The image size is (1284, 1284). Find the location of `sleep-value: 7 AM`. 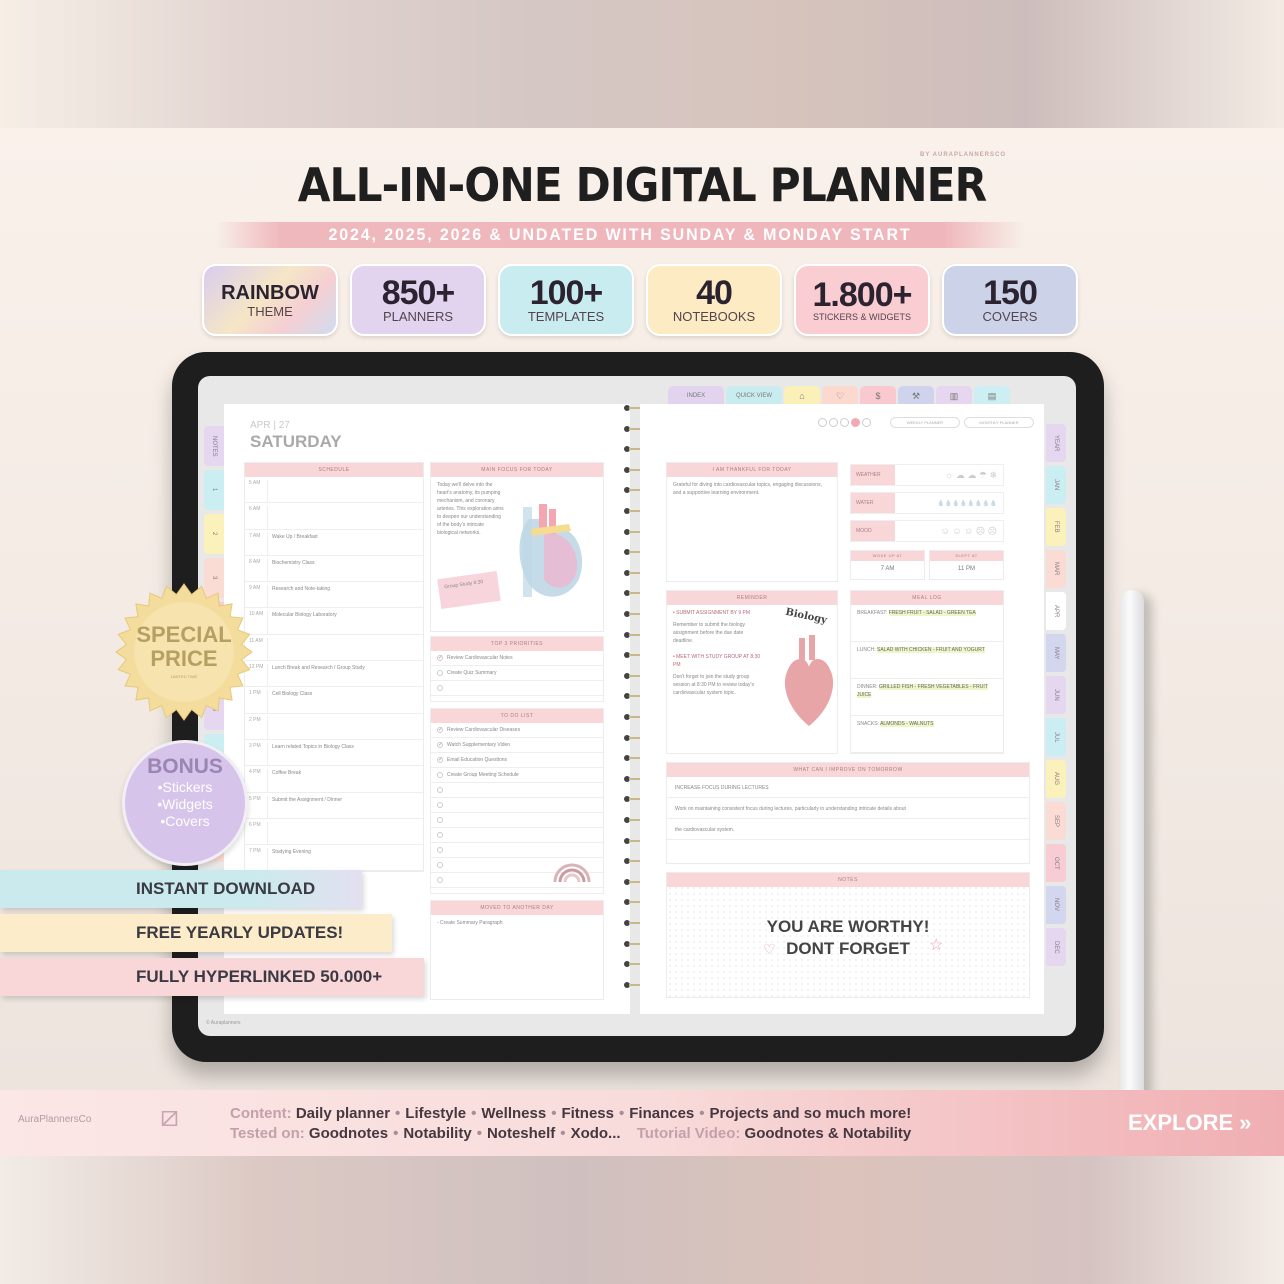

sleep-value: 7 AM is located at coordinates (887, 566).